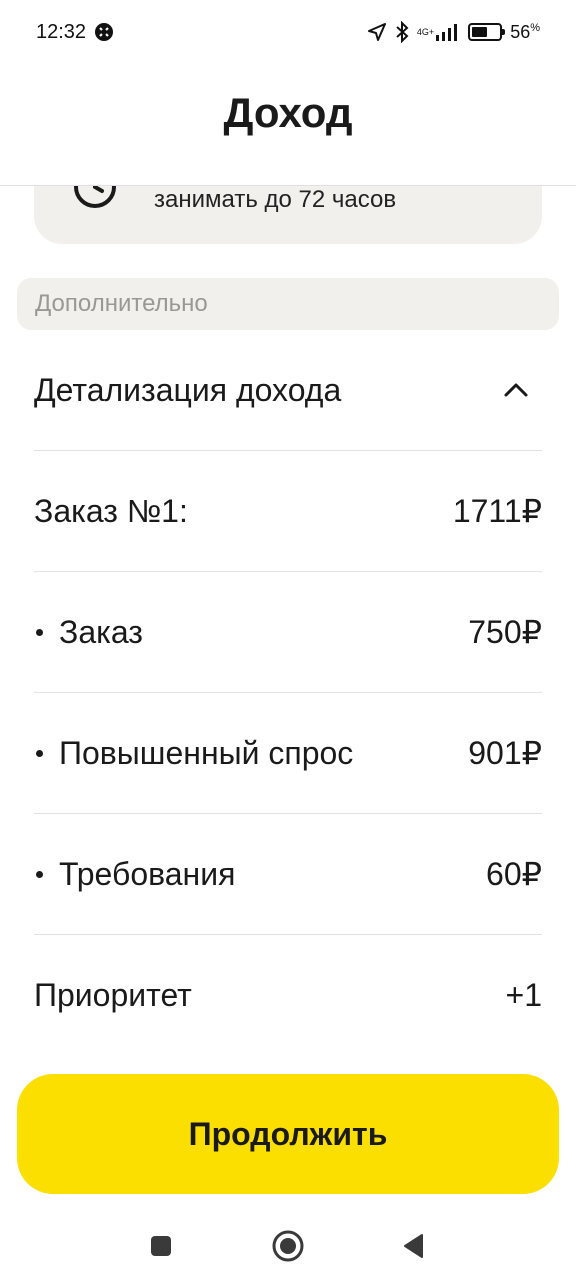 The width and height of the screenshot is (576, 1280). Describe the element at coordinates (402, 32) in the screenshot. I see `bluetooth-icon` at that location.